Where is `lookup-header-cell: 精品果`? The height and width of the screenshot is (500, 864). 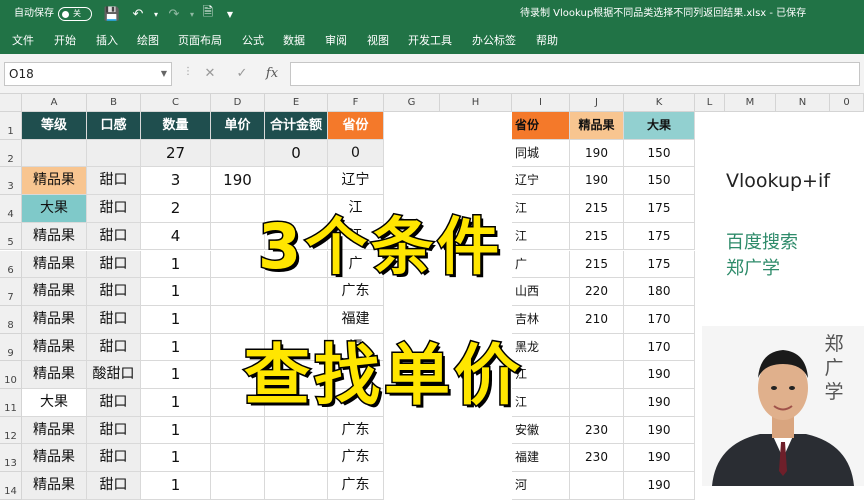
lookup-header-cell: 精品果 is located at coordinates (597, 126).